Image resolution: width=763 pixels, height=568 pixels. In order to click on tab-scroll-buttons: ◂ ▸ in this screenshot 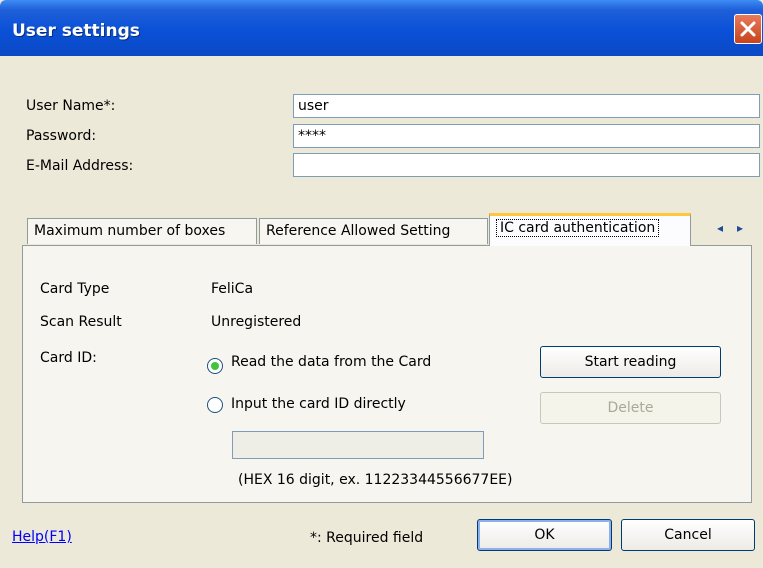, I will do `click(732, 230)`.